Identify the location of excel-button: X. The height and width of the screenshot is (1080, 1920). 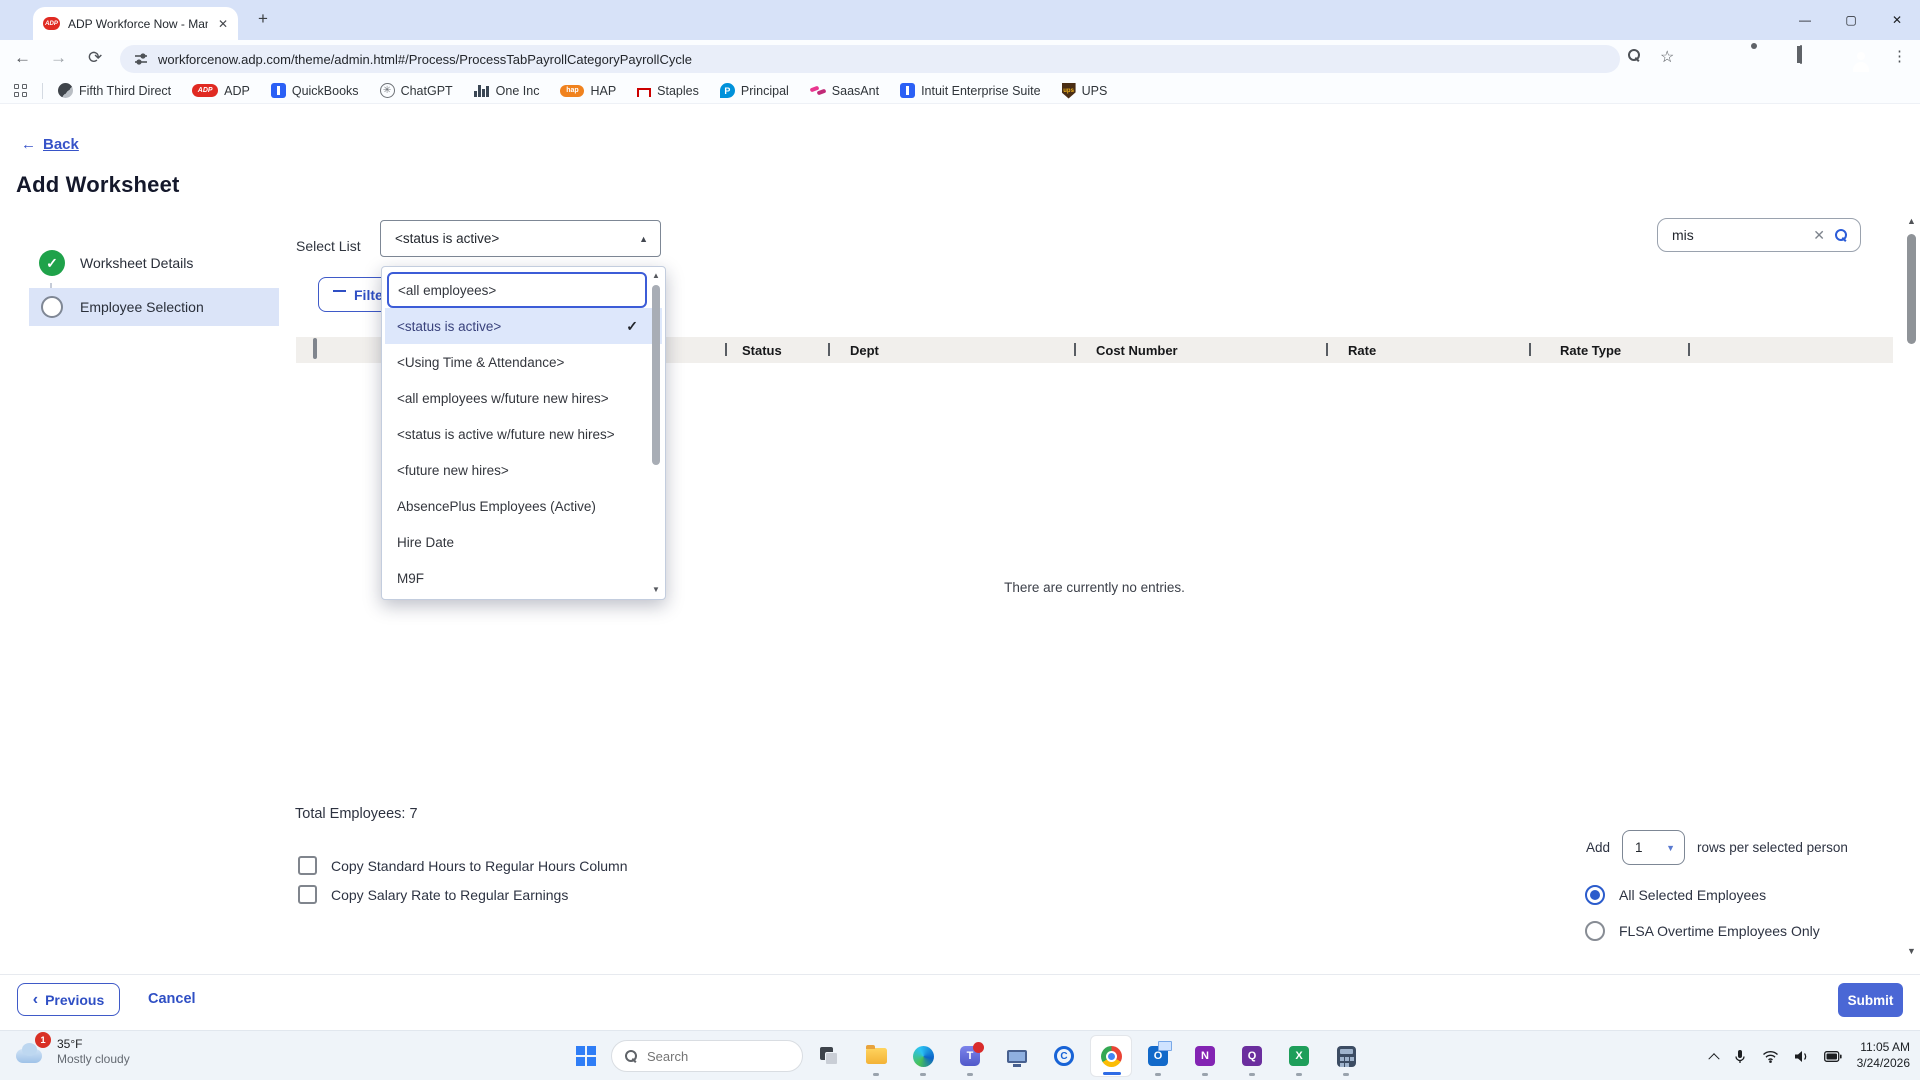
(1299, 1056).